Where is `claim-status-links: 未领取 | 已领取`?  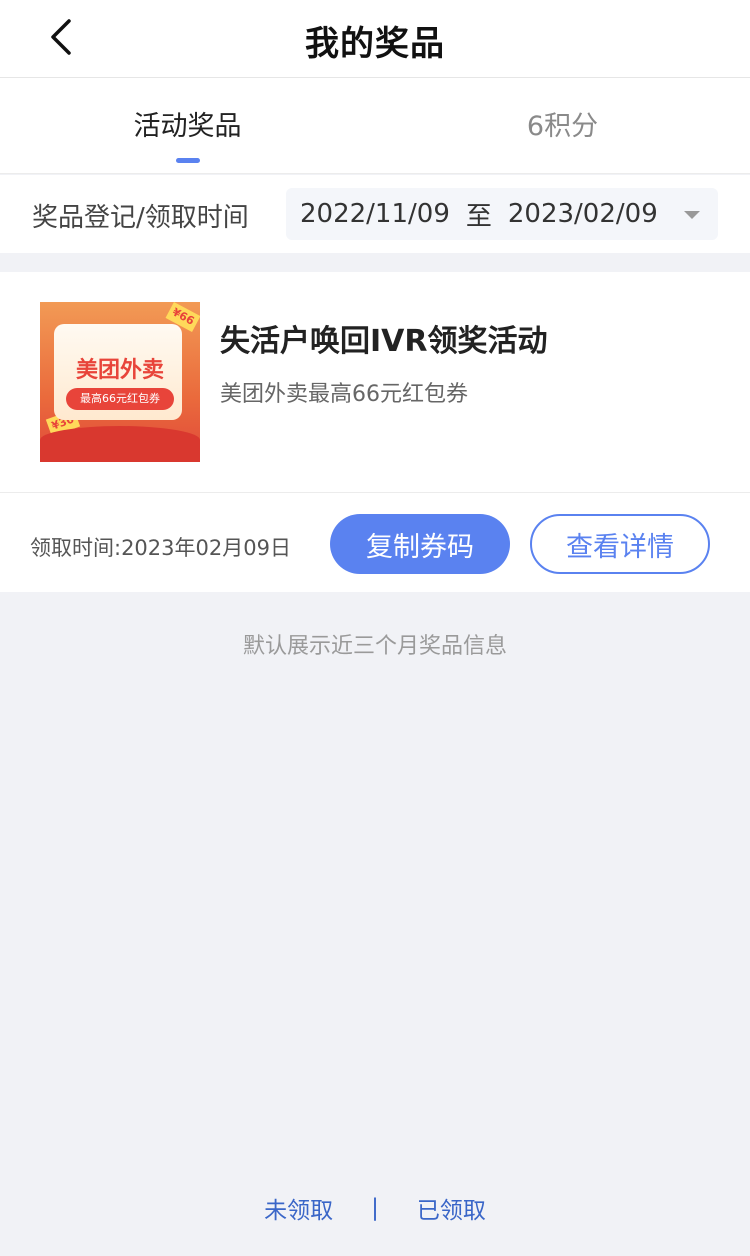 claim-status-links: 未领取 | 已领取 is located at coordinates (375, 1208).